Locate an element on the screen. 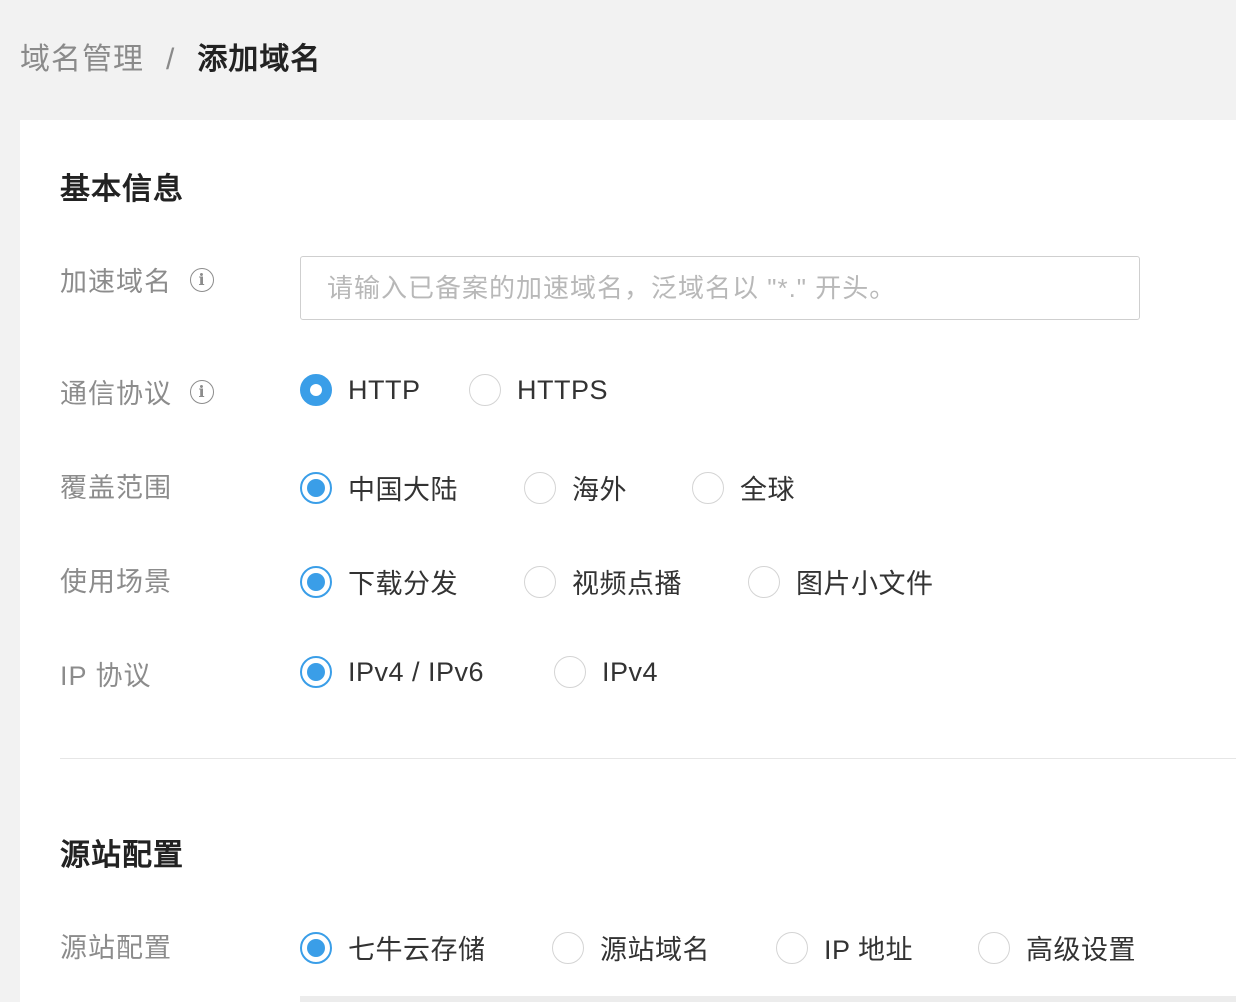 Image resolution: width=1236 pixels, height=1002 pixels. ip-protocol-radio-ipv4: IPv4 is located at coordinates (606, 672).